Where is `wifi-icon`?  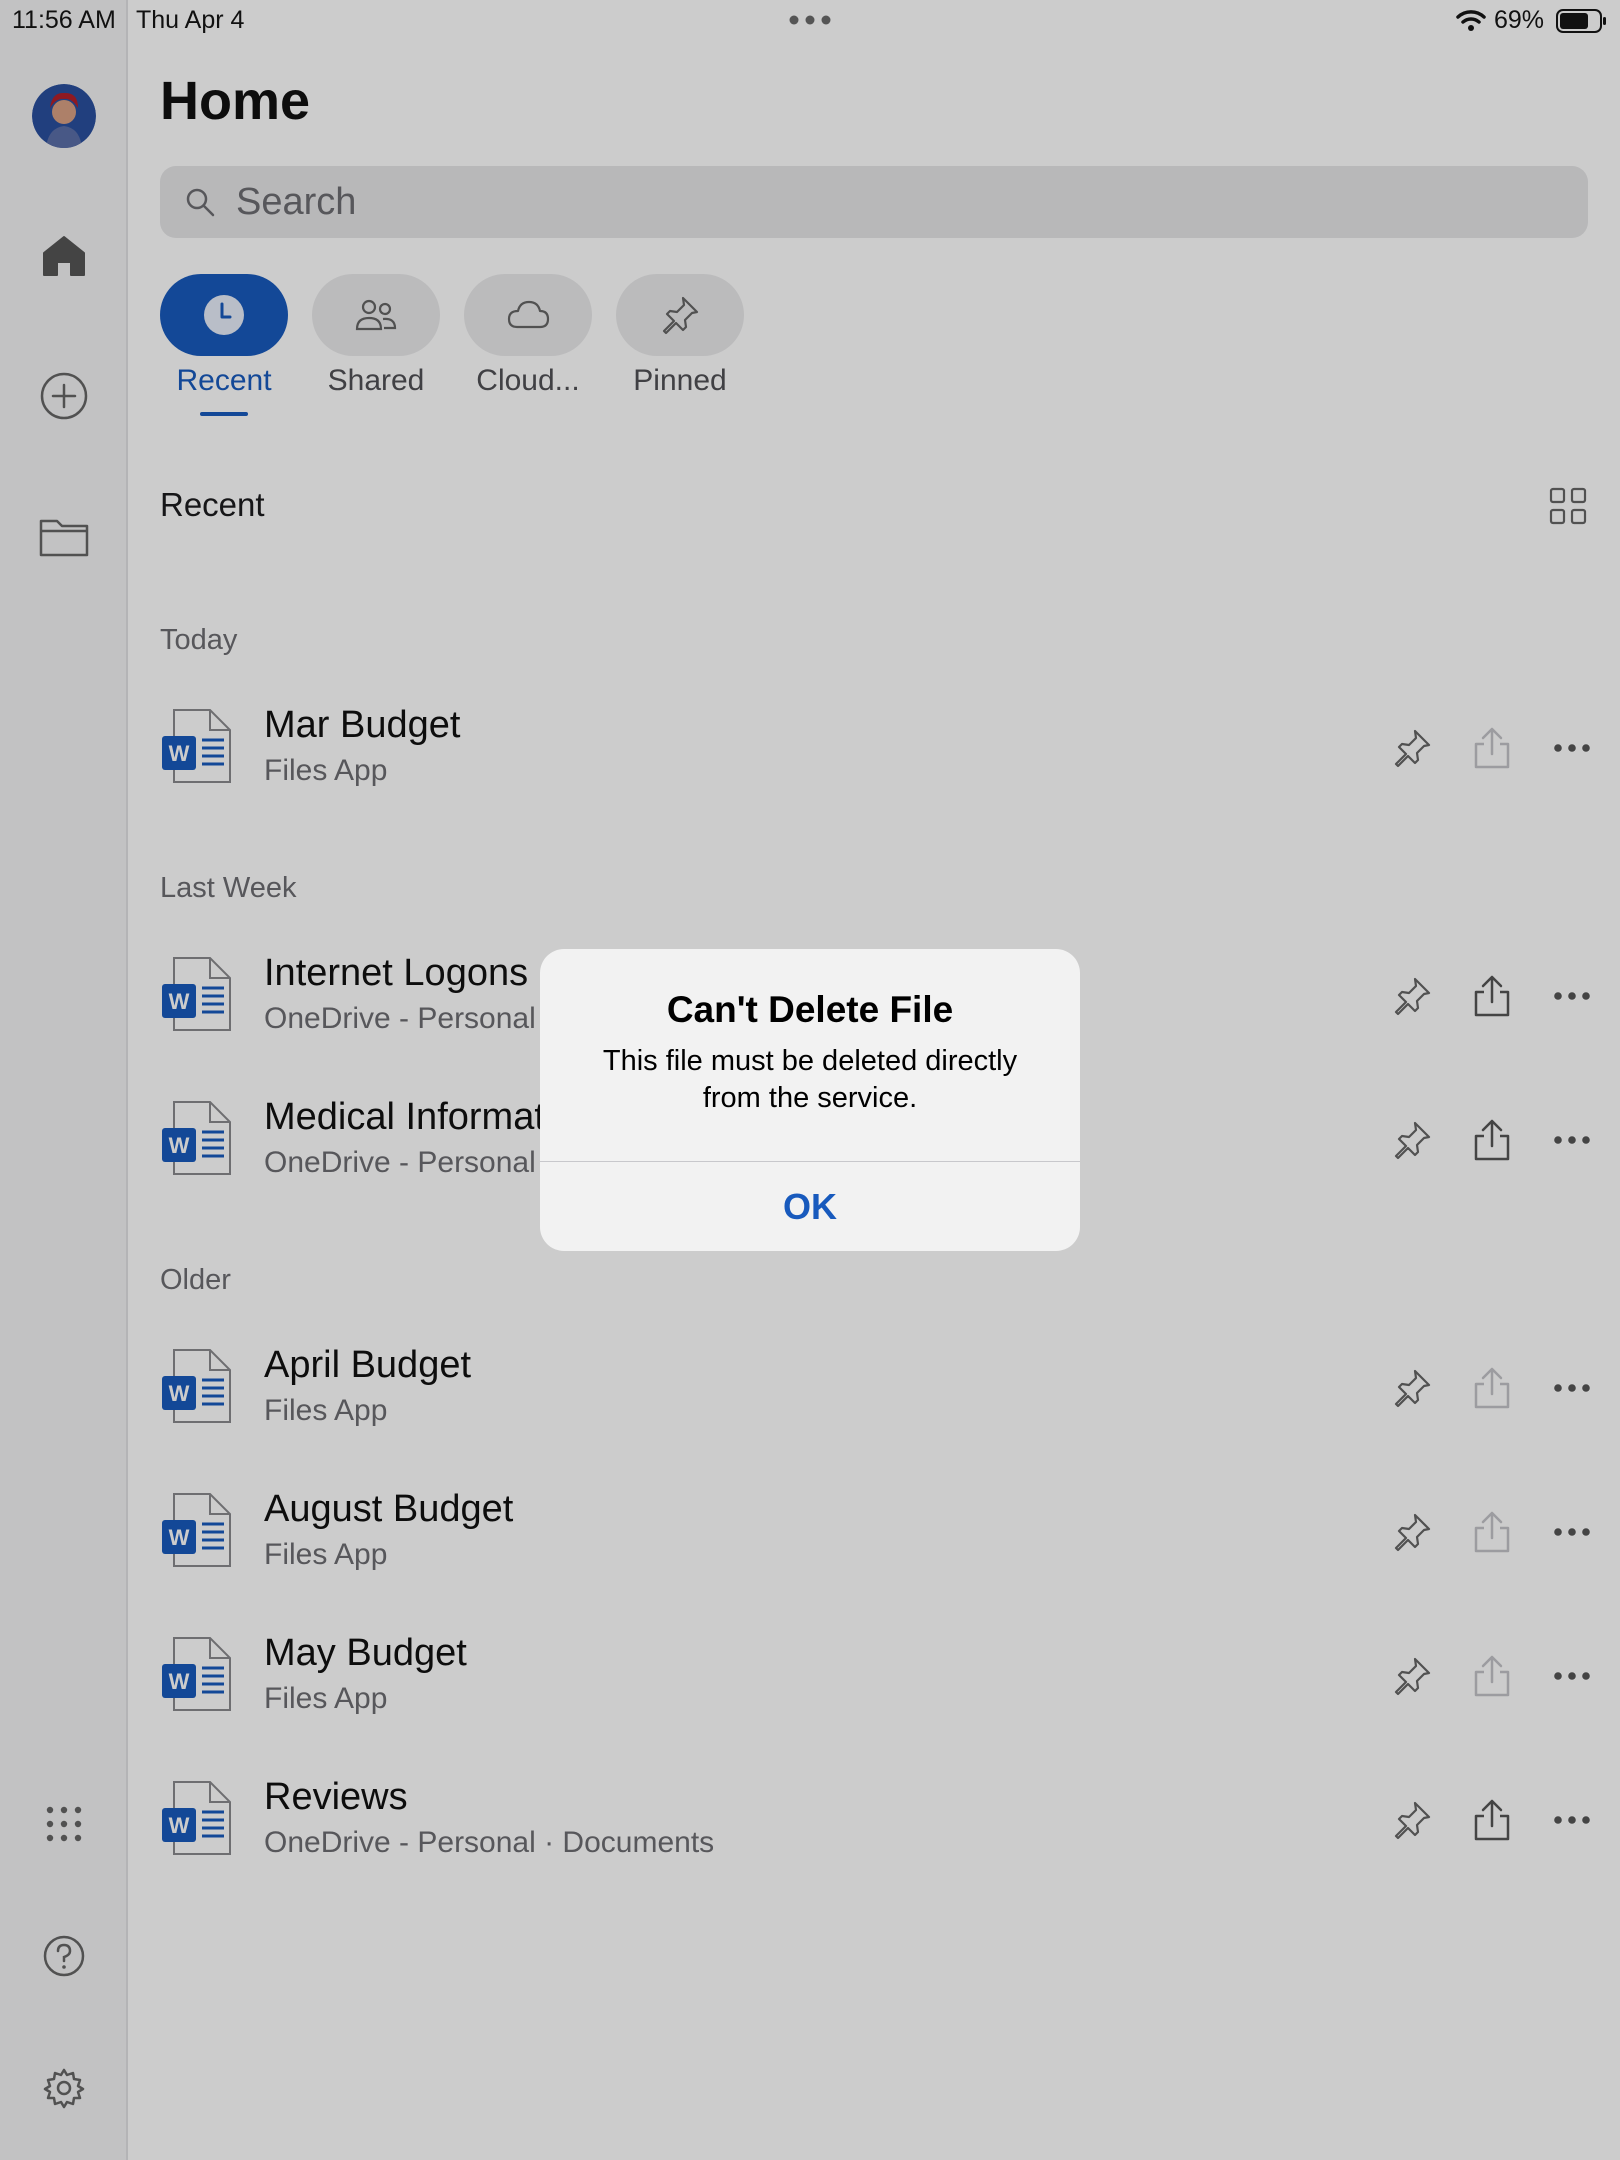 wifi-icon is located at coordinates (1471, 20).